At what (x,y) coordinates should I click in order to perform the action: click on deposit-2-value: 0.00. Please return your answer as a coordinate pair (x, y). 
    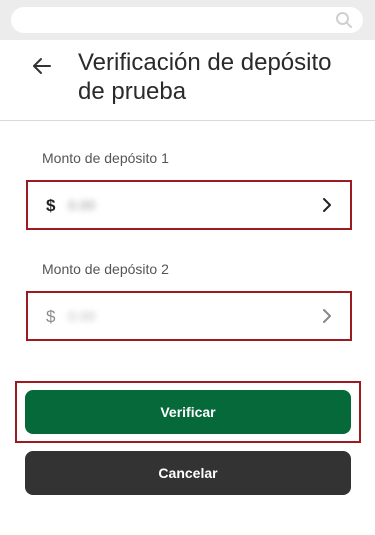
    Looking at the image, I should click on (82, 316).